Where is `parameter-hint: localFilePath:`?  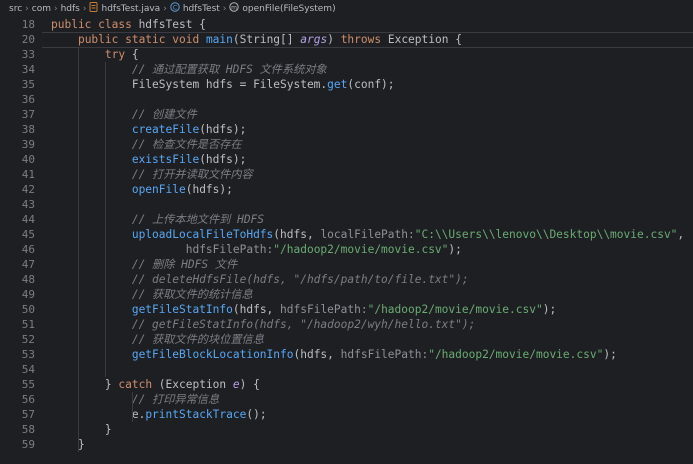 parameter-hint: localFilePath: is located at coordinates (367, 234).